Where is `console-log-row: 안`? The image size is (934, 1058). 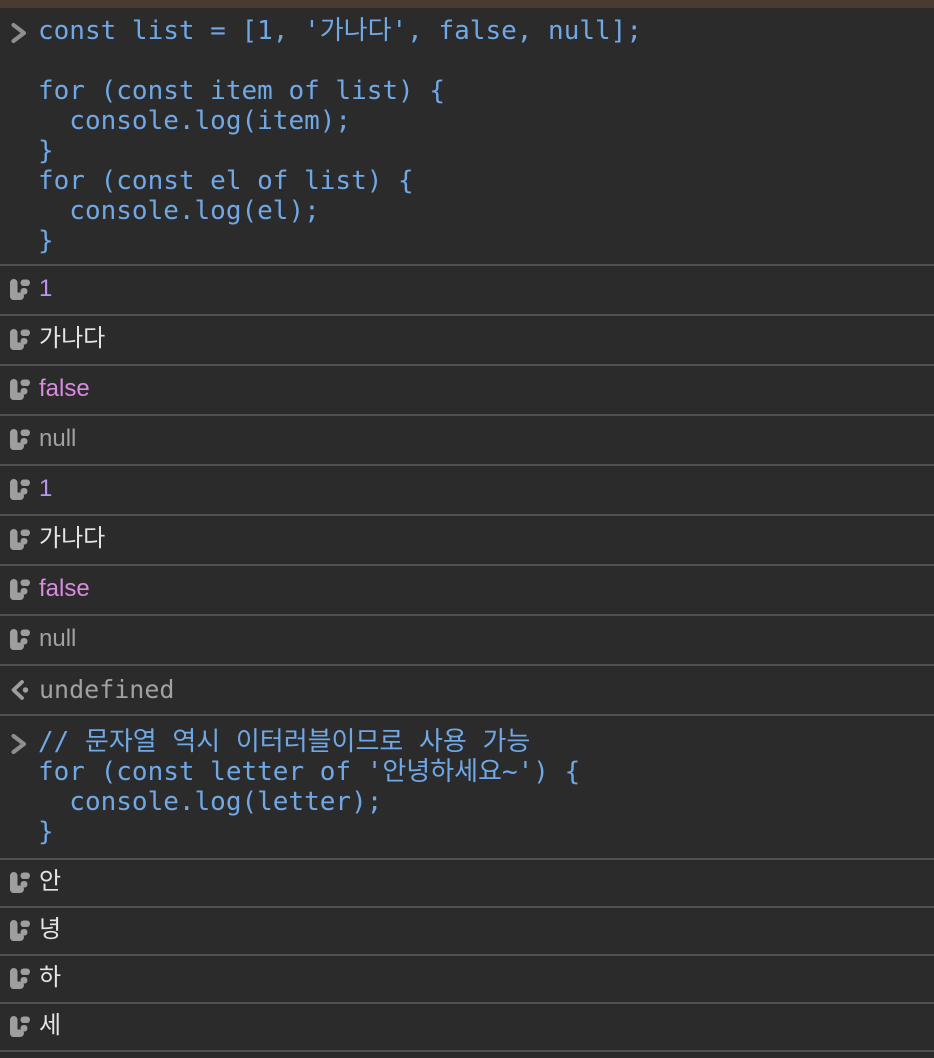 console-log-row: 안 is located at coordinates (467, 882).